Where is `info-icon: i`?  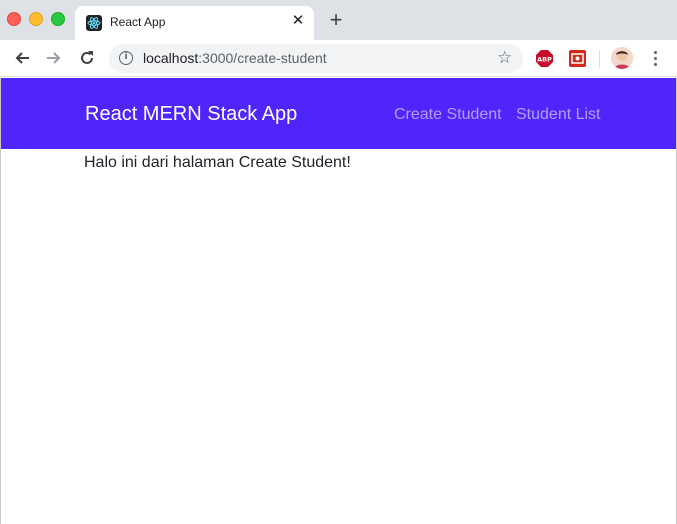
info-icon: i is located at coordinates (126, 58).